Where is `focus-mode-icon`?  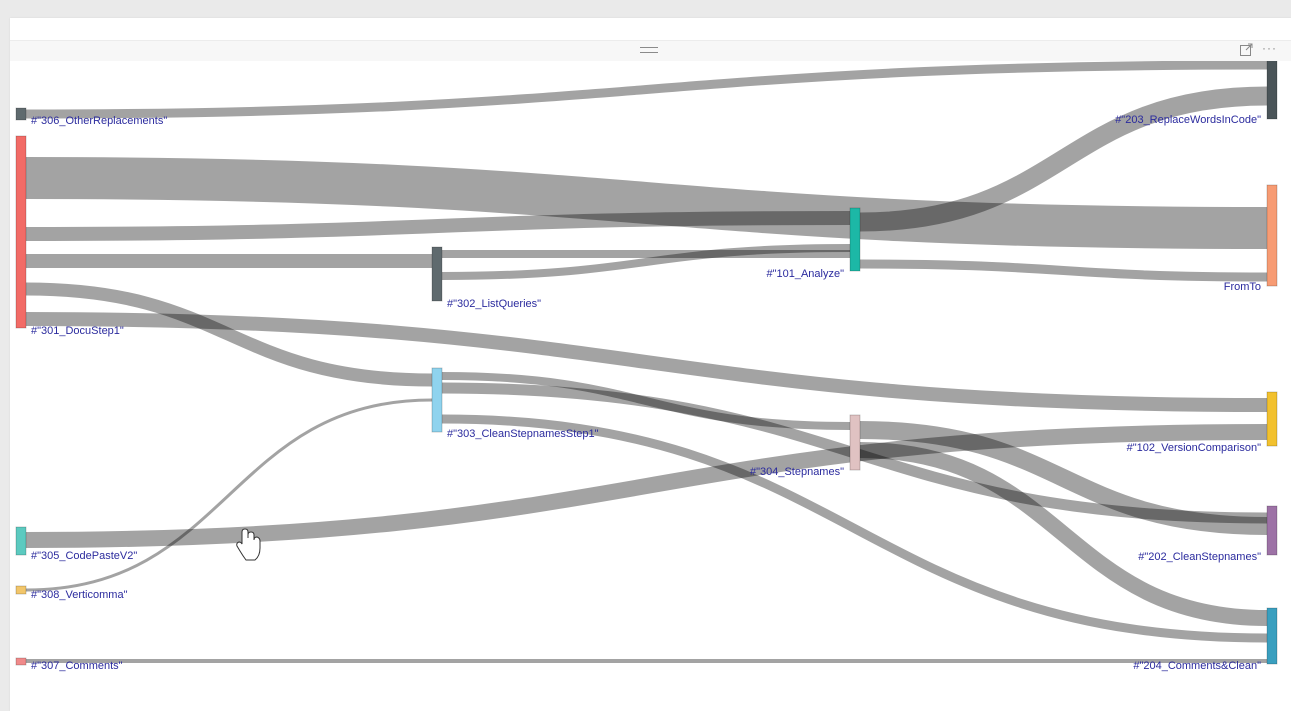 focus-mode-icon is located at coordinates (1247, 50).